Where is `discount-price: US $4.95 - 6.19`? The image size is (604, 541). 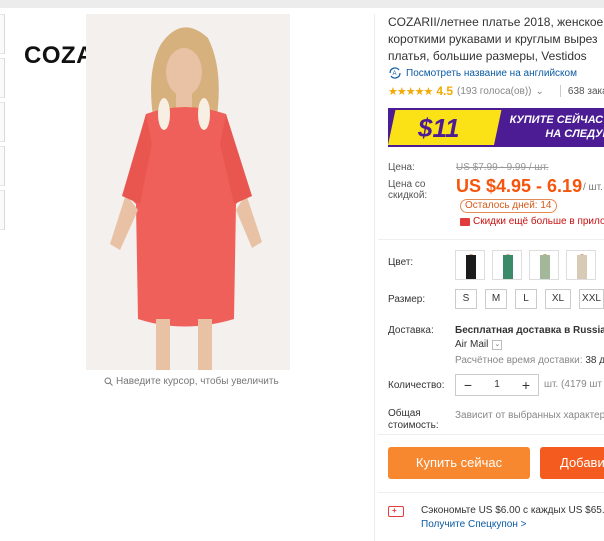
discount-price: US $4.95 - 6.19 is located at coordinates (519, 186).